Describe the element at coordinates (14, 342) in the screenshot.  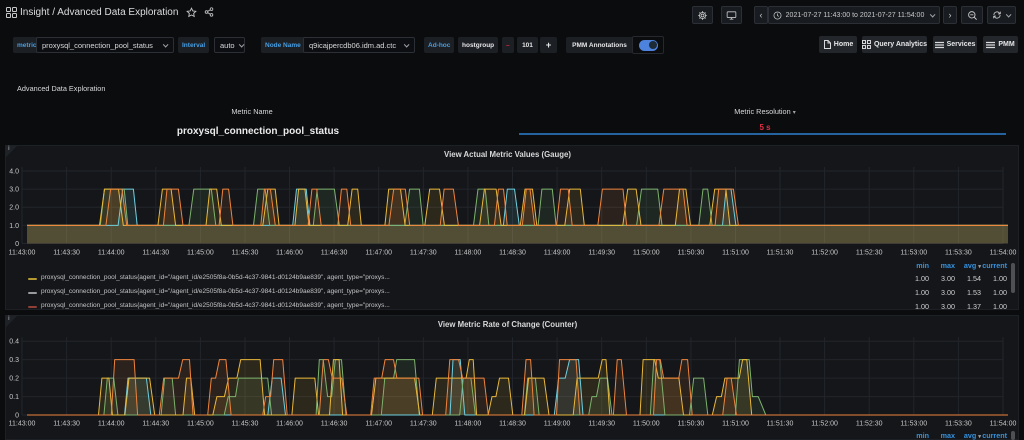
I see `svg-text: 0.4` at that location.